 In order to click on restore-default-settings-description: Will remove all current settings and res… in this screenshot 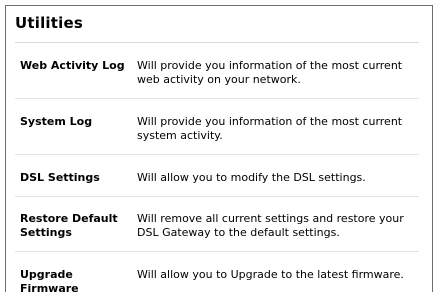, I will do `click(270, 225)`.